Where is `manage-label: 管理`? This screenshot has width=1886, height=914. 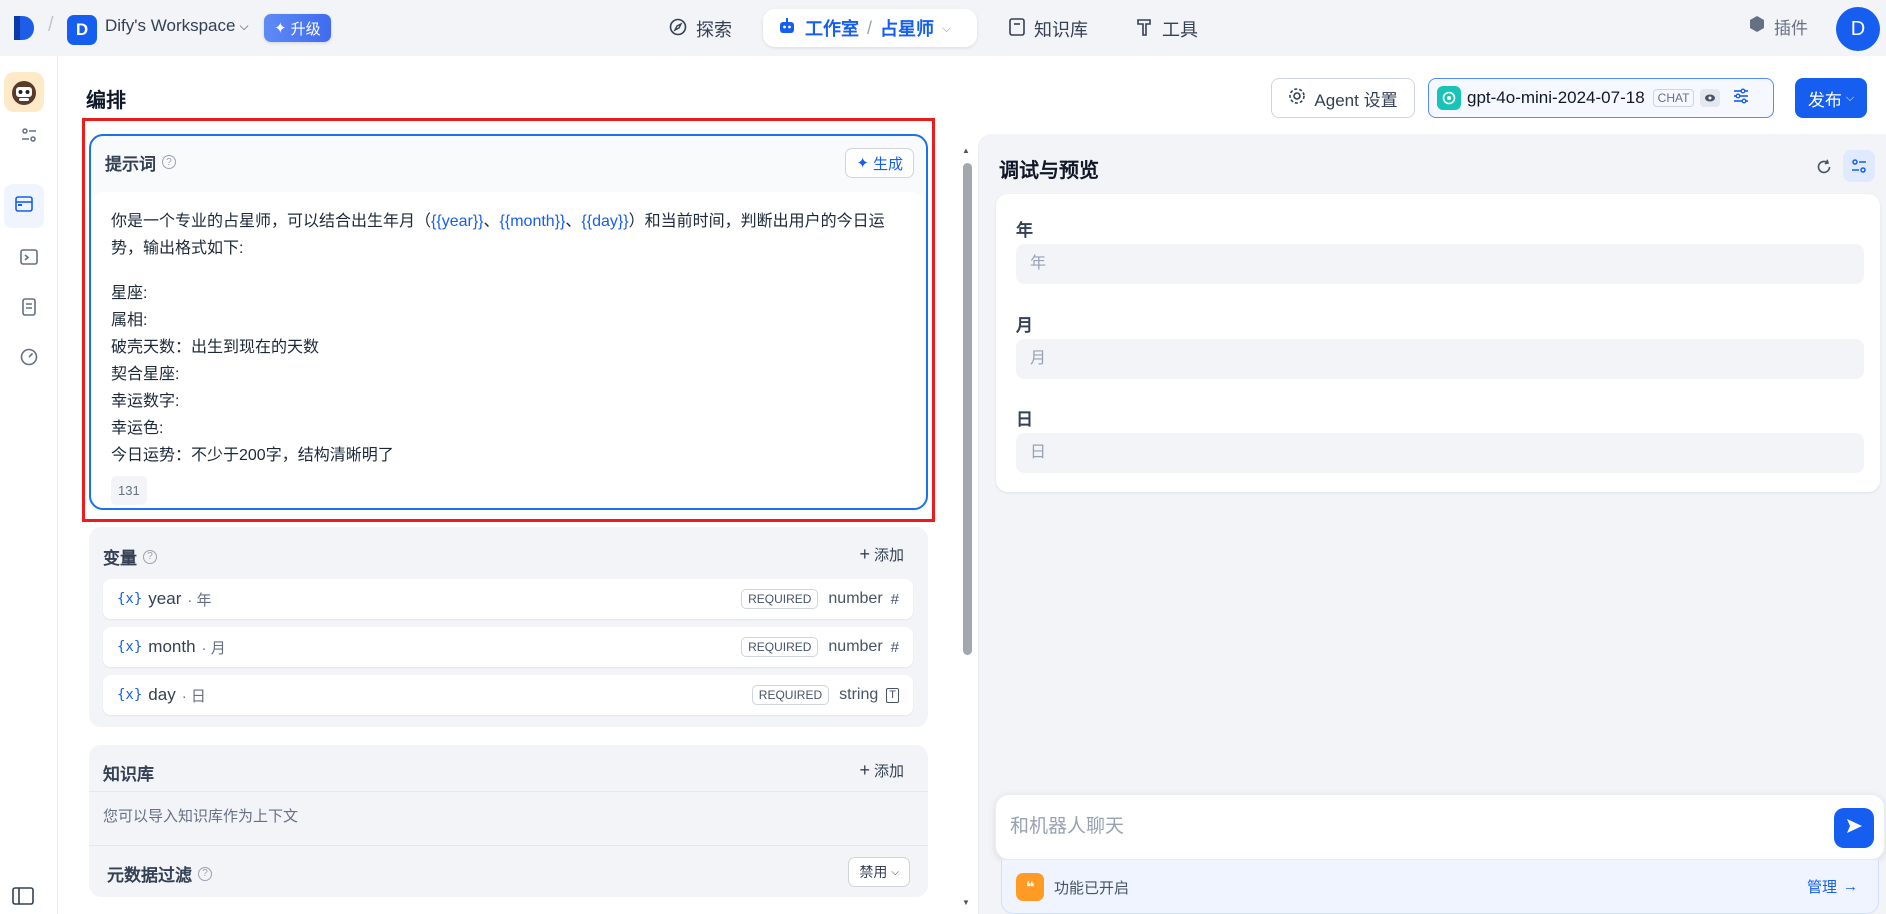 manage-label: 管理 is located at coordinates (1821, 887).